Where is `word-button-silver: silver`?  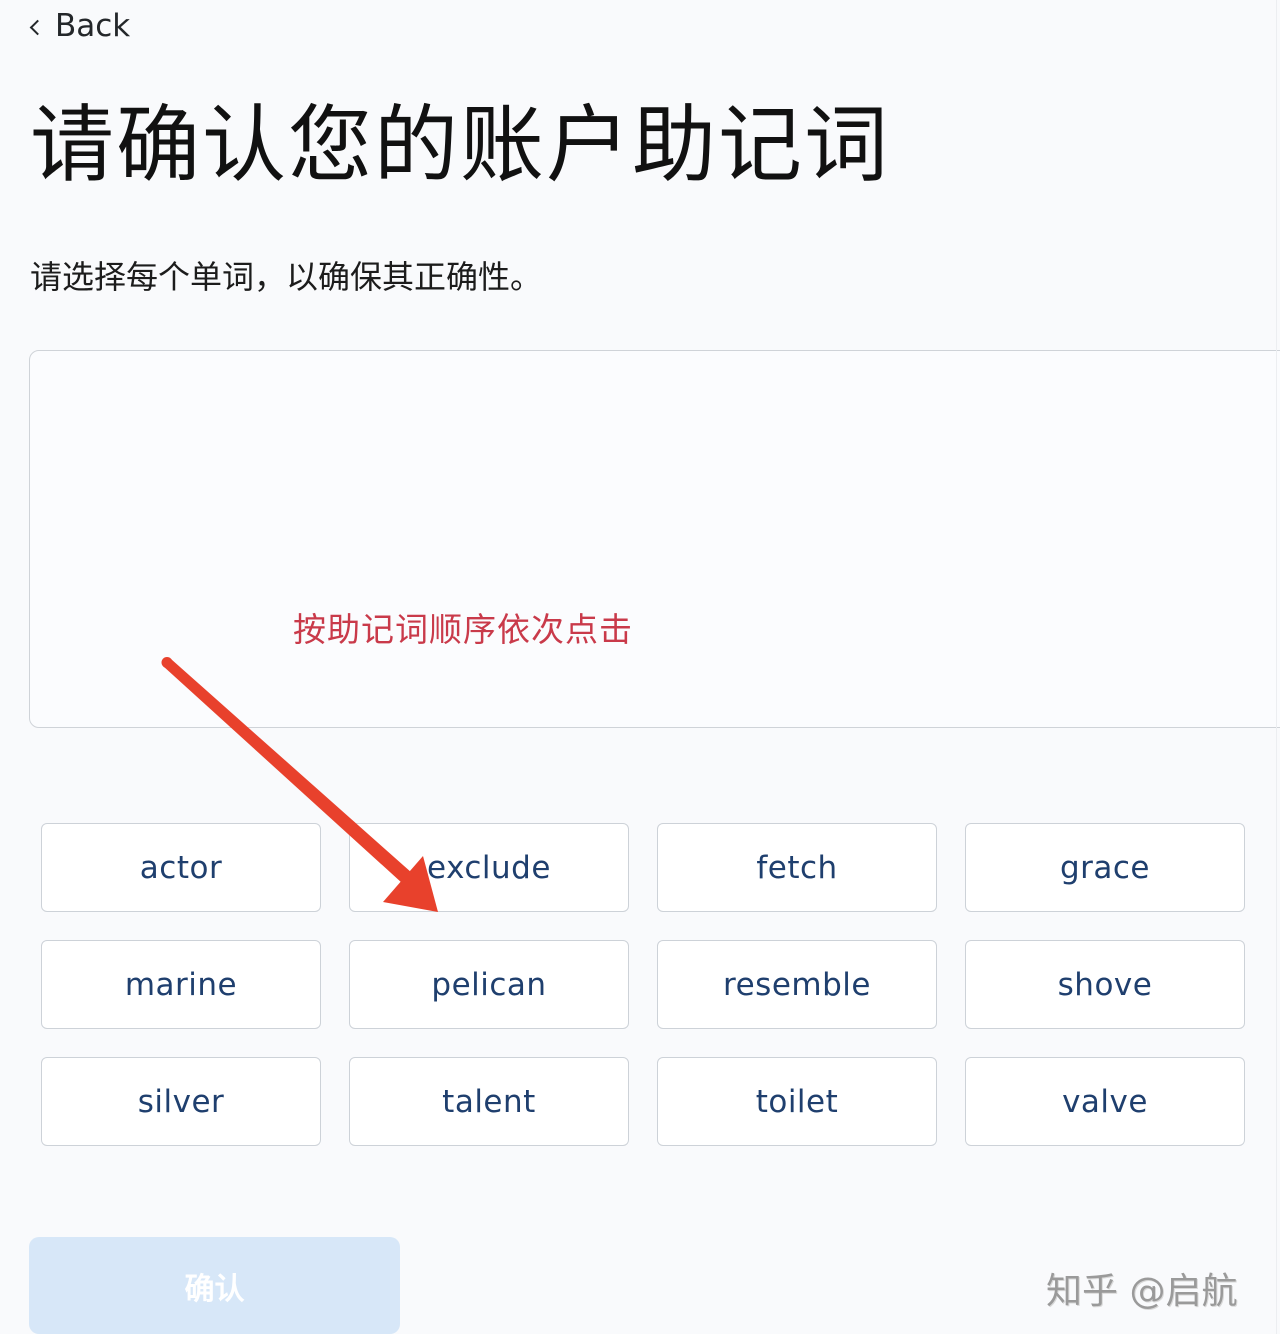 word-button-silver: silver is located at coordinates (181, 1101).